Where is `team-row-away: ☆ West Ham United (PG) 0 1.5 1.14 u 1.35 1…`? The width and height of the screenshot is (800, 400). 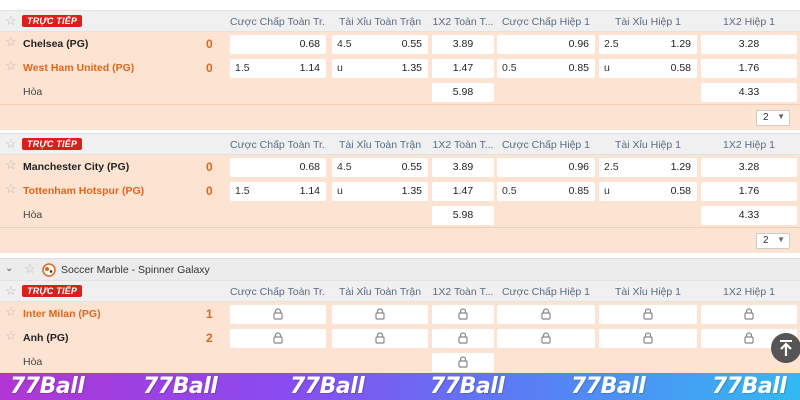
team-row-away: ☆ West Ham United (PG) 0 1.5 1.14 u 1.35 1… is located at coordinates (400, 68).